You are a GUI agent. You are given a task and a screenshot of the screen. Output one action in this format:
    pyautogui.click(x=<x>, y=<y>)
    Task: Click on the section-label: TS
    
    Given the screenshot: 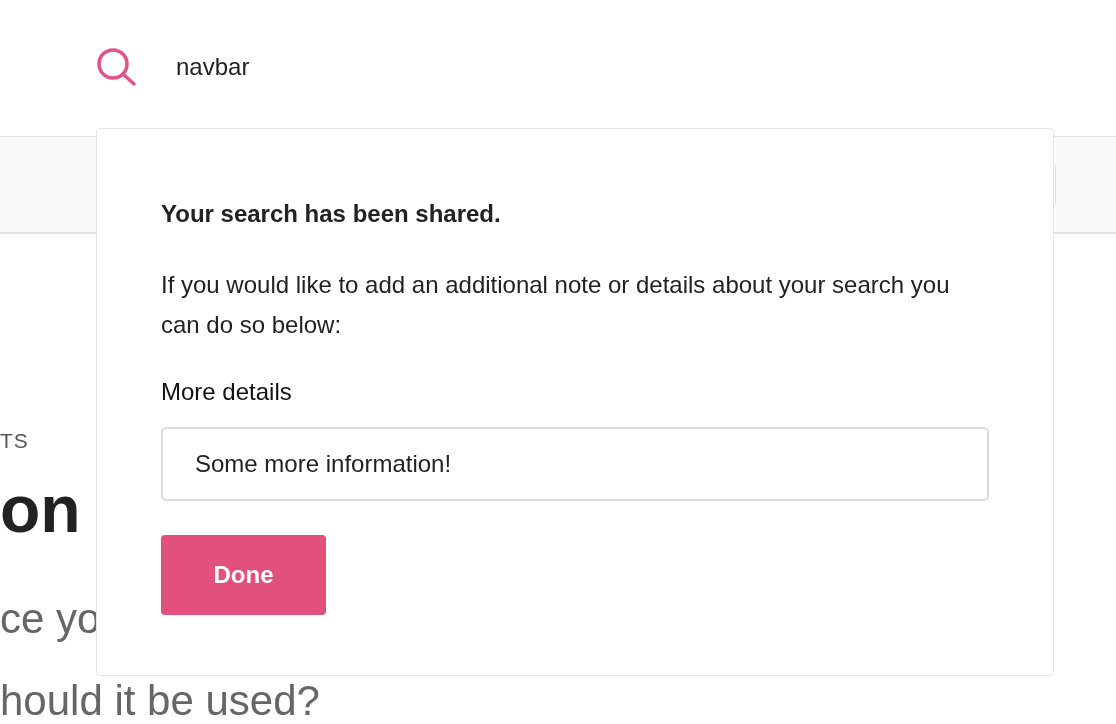 What is the action you would take?
    pyautogui.click(x=14, y=441)
    